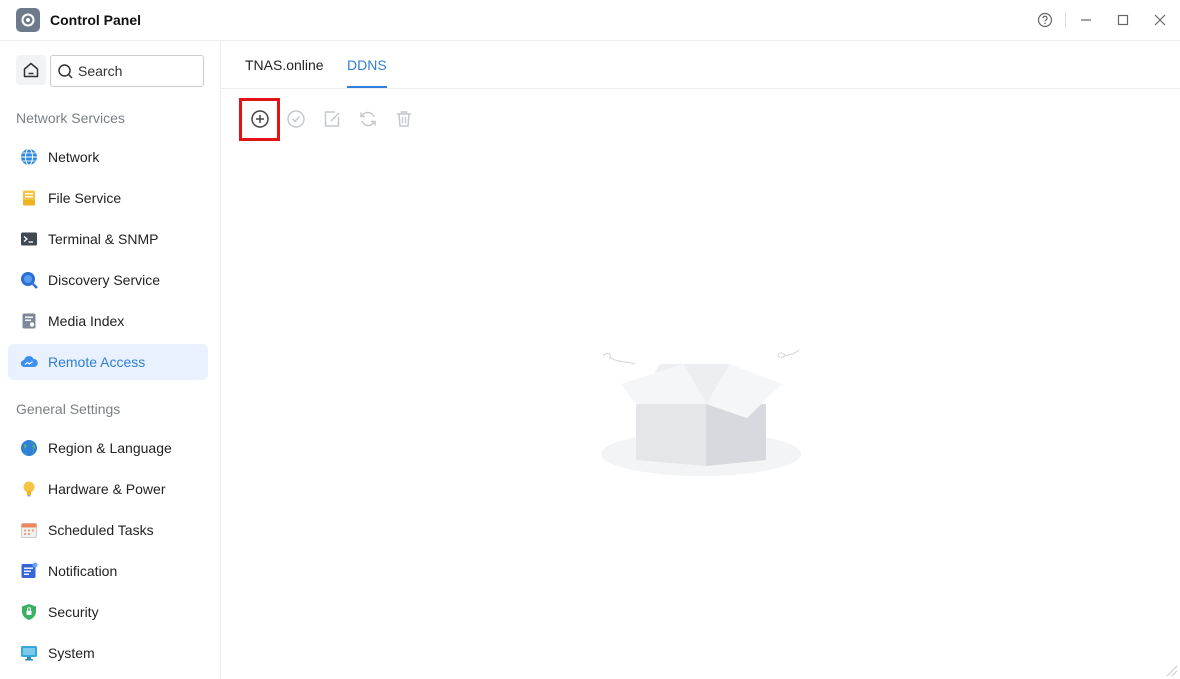  I want to click on edit-button, so click(332, 119).